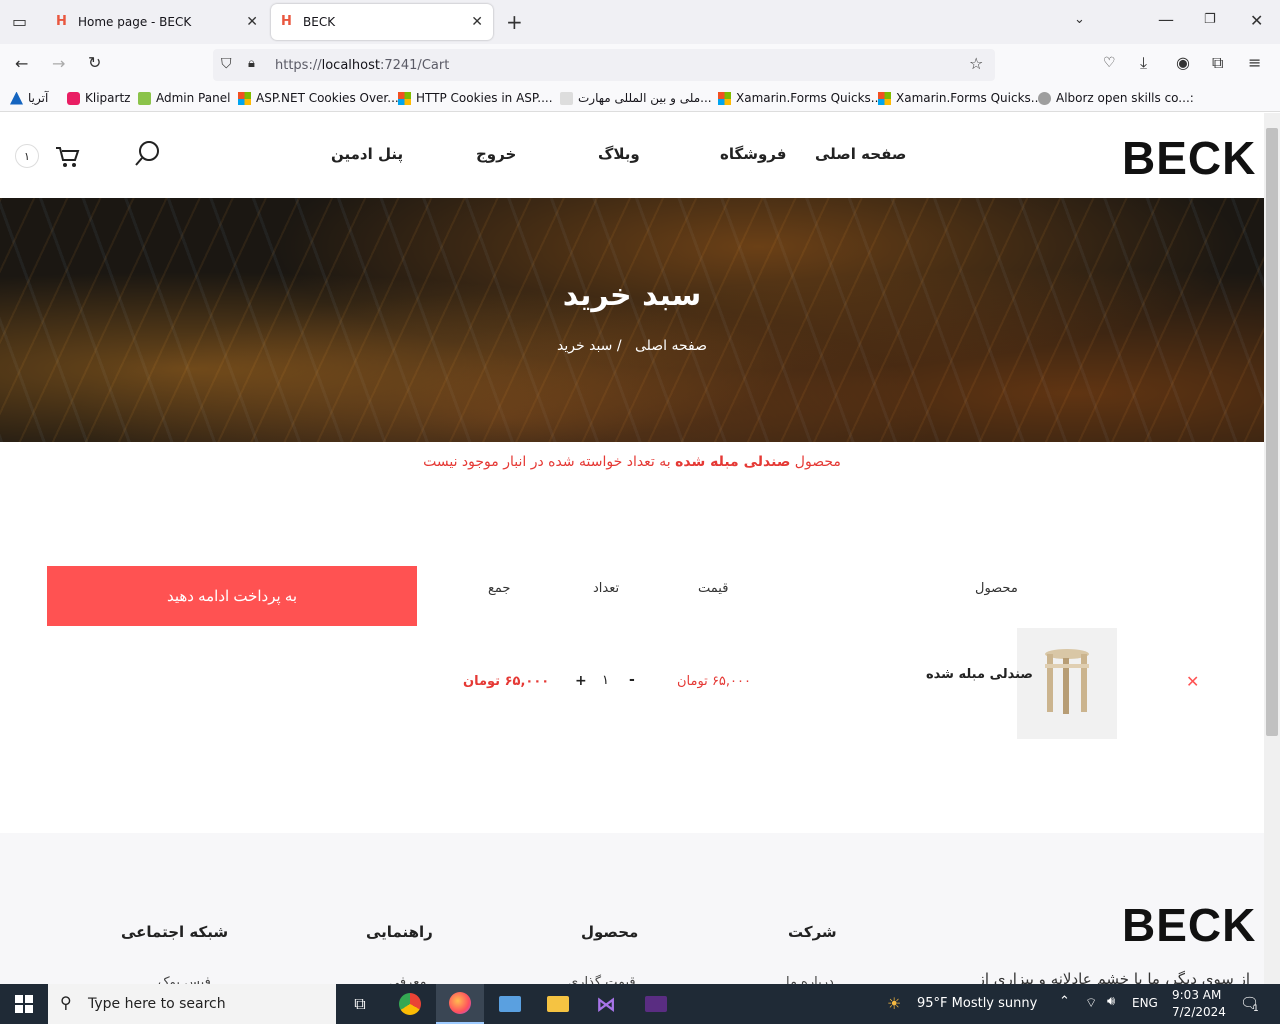 The image size is (1280, 1024). I want to click on bookmark-label: Klipartz, so click(108, 98).